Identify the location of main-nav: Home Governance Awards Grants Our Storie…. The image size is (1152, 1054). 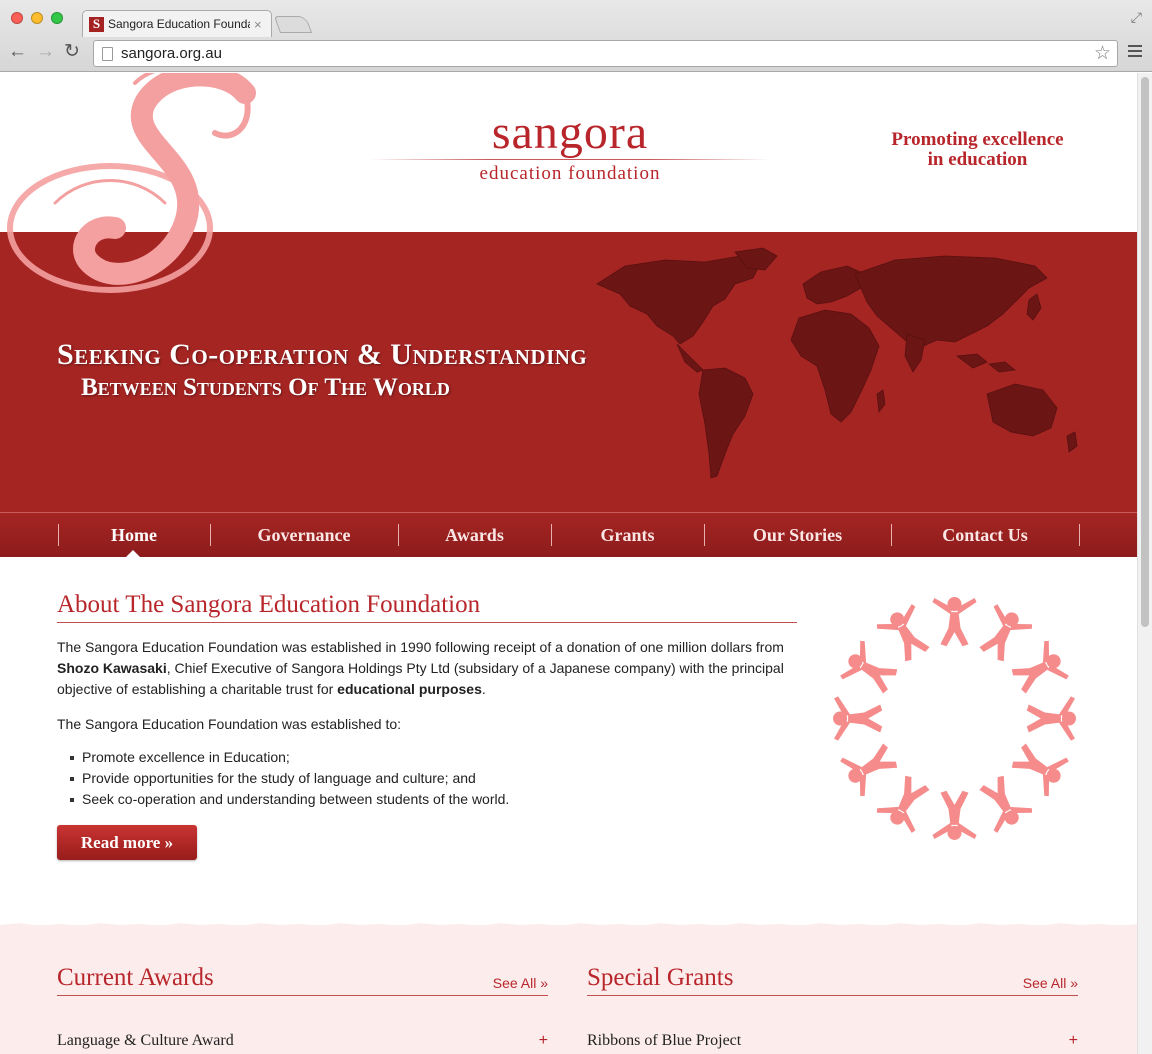
(568, 535).